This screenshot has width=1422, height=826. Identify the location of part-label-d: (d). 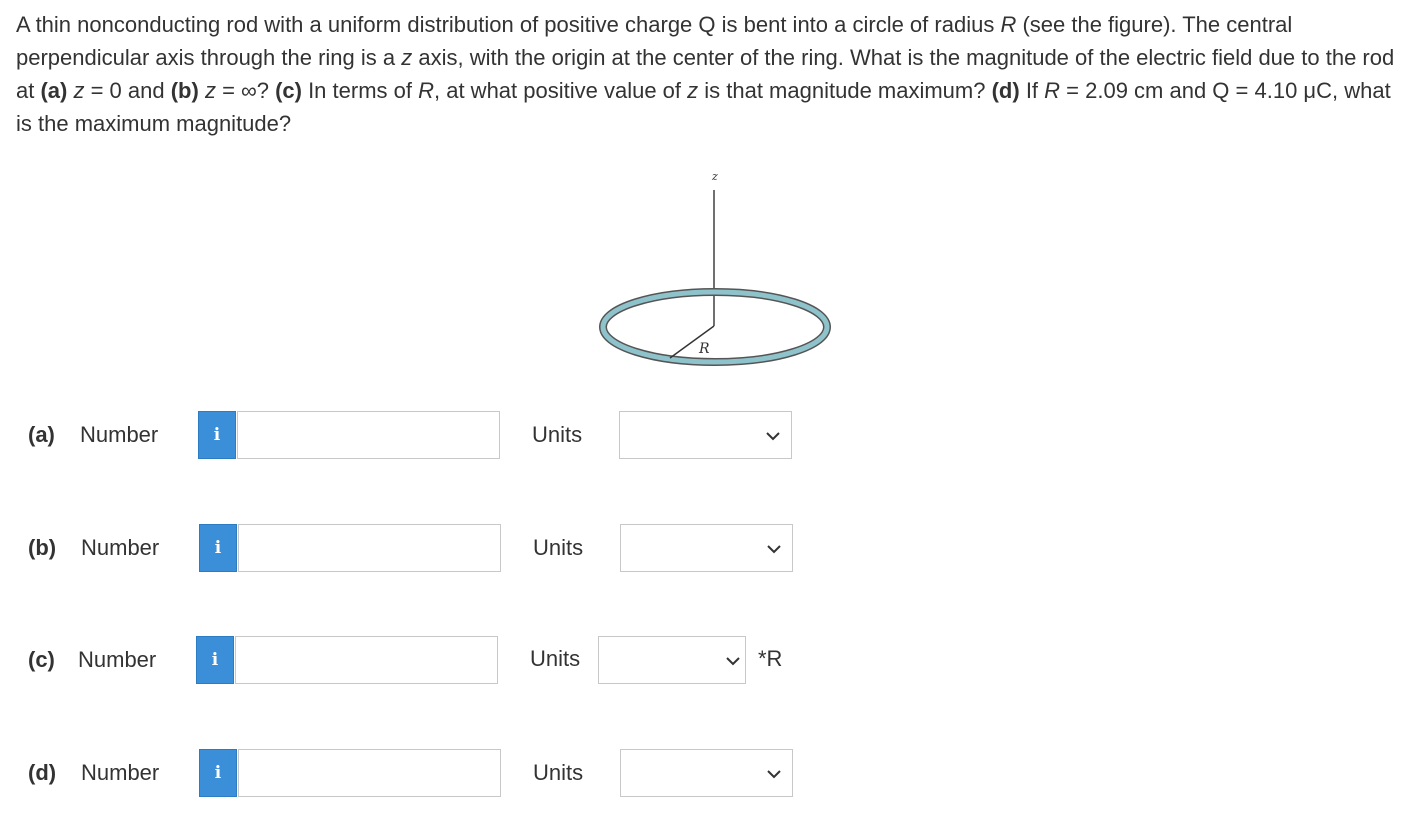
(42, 772).